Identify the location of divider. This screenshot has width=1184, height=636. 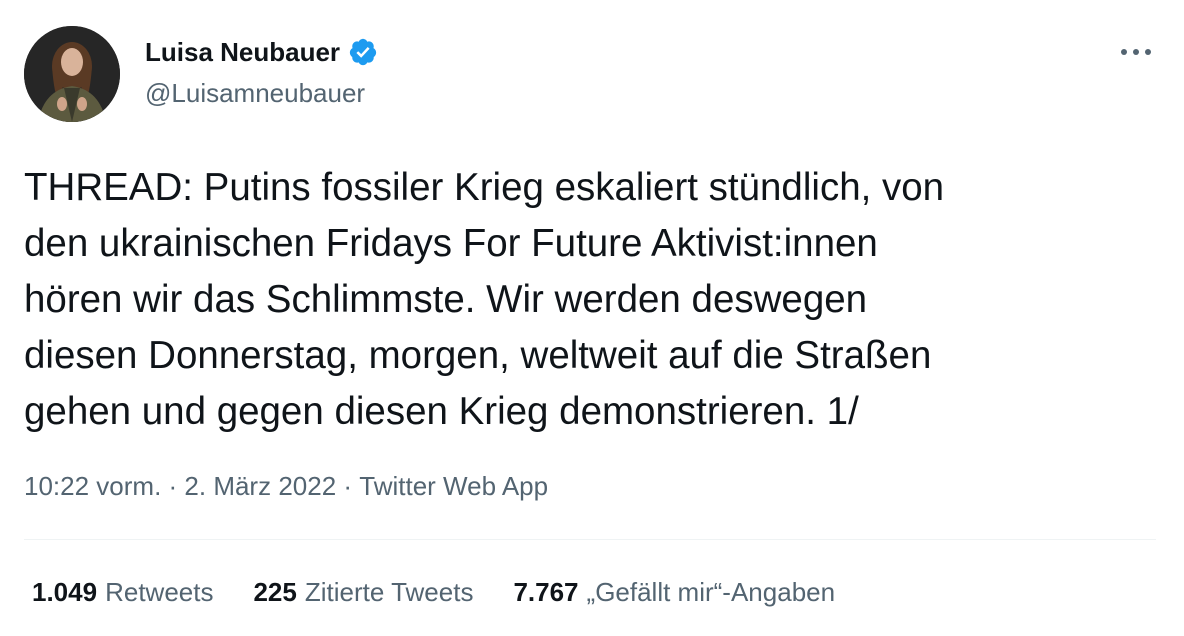
(590, 539).